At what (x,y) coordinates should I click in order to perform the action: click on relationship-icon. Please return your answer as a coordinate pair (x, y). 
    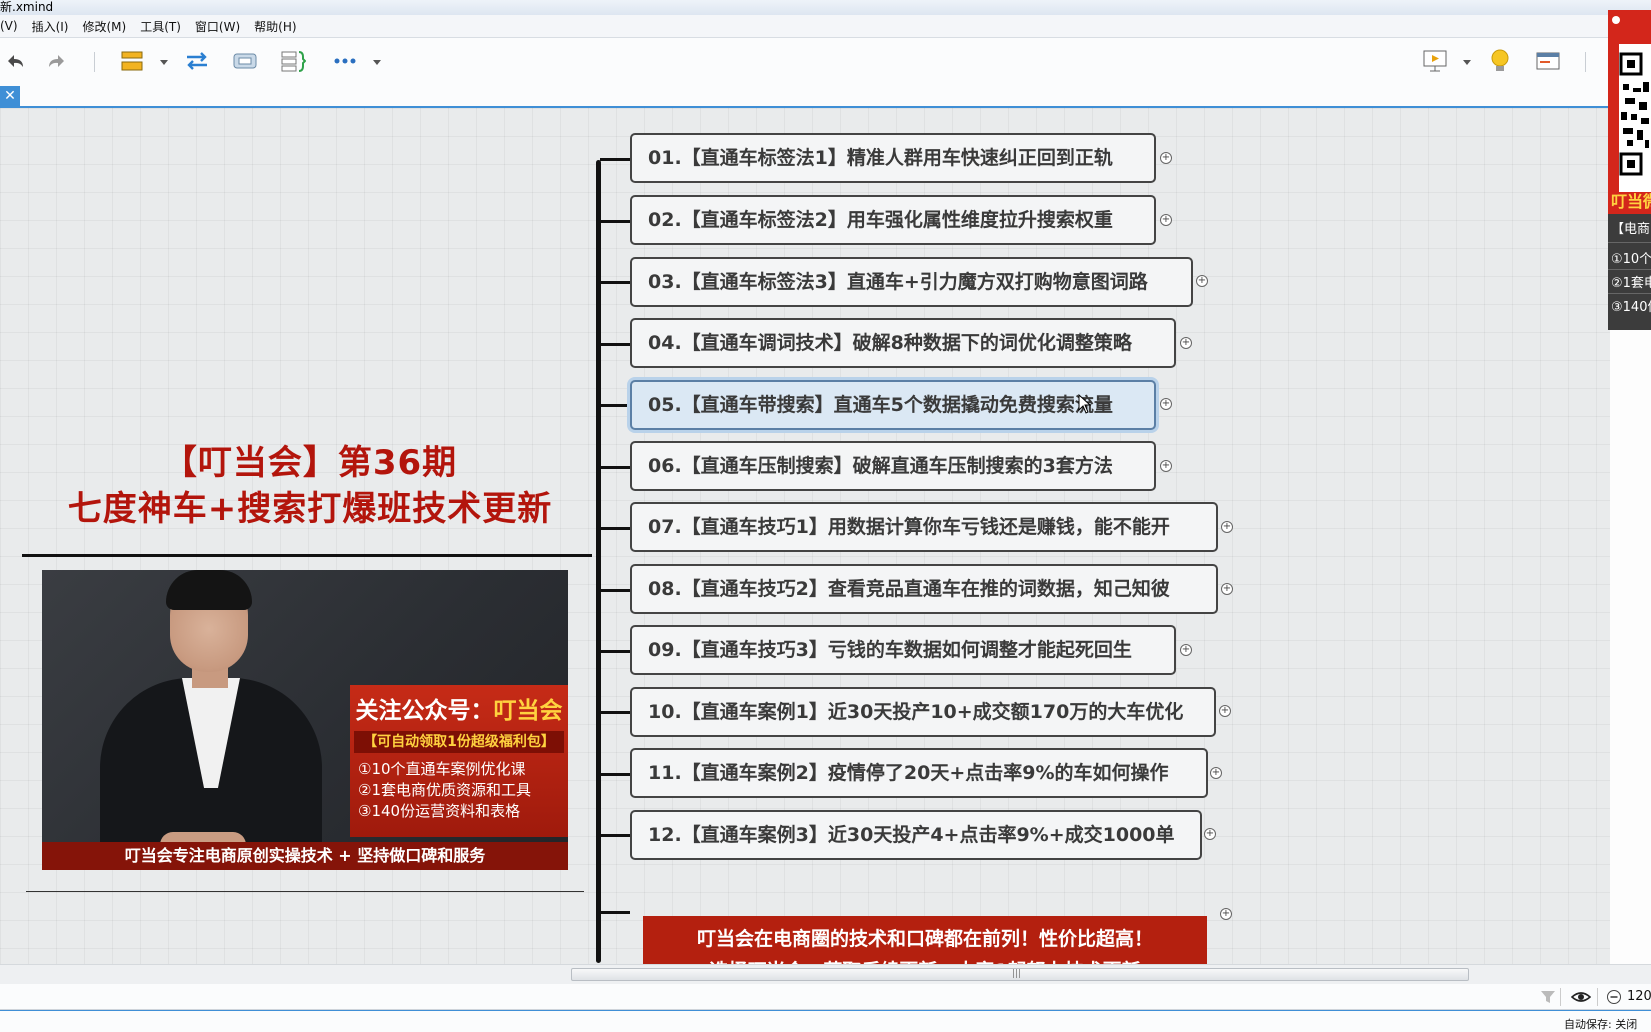
    Looking at the image, I should click on (197, 61).